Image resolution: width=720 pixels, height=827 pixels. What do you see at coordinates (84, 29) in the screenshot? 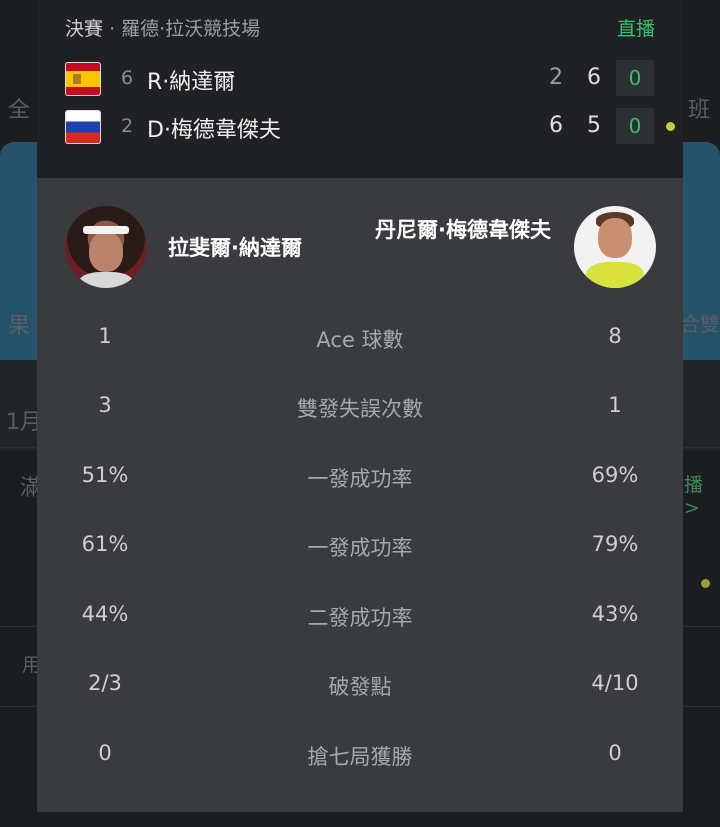
I see `round-label: 決賽` at bounding box center [84, 29].